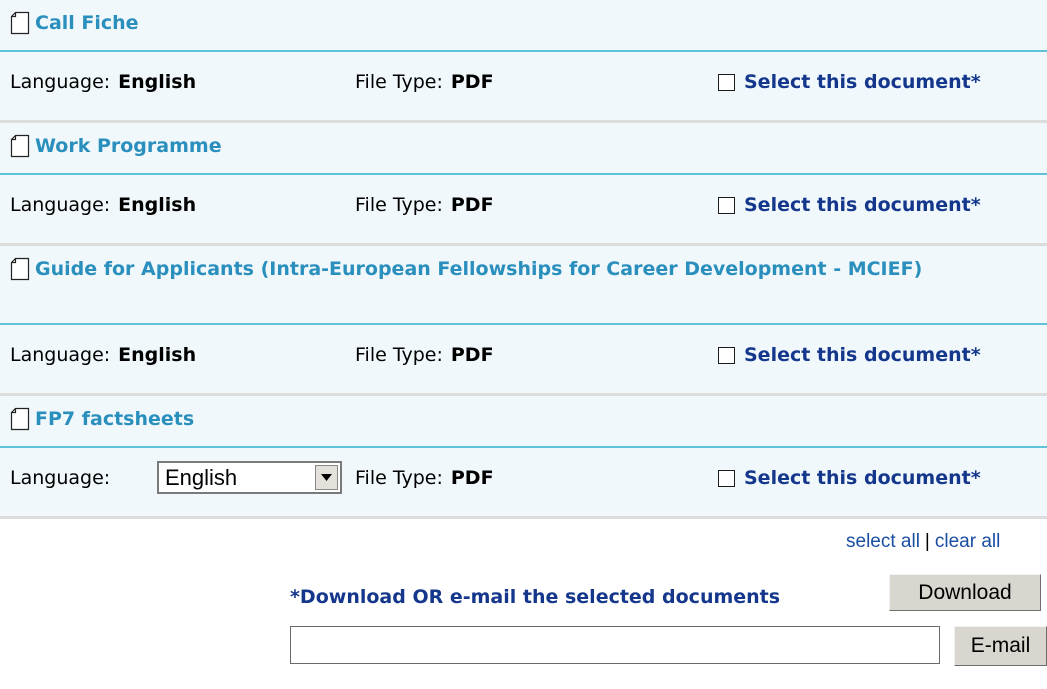  What do you see at coordinates (523, 422) in the screenshot?
I see `document-title-bar: FP7 factsheets` at bounding box center [523, 422].